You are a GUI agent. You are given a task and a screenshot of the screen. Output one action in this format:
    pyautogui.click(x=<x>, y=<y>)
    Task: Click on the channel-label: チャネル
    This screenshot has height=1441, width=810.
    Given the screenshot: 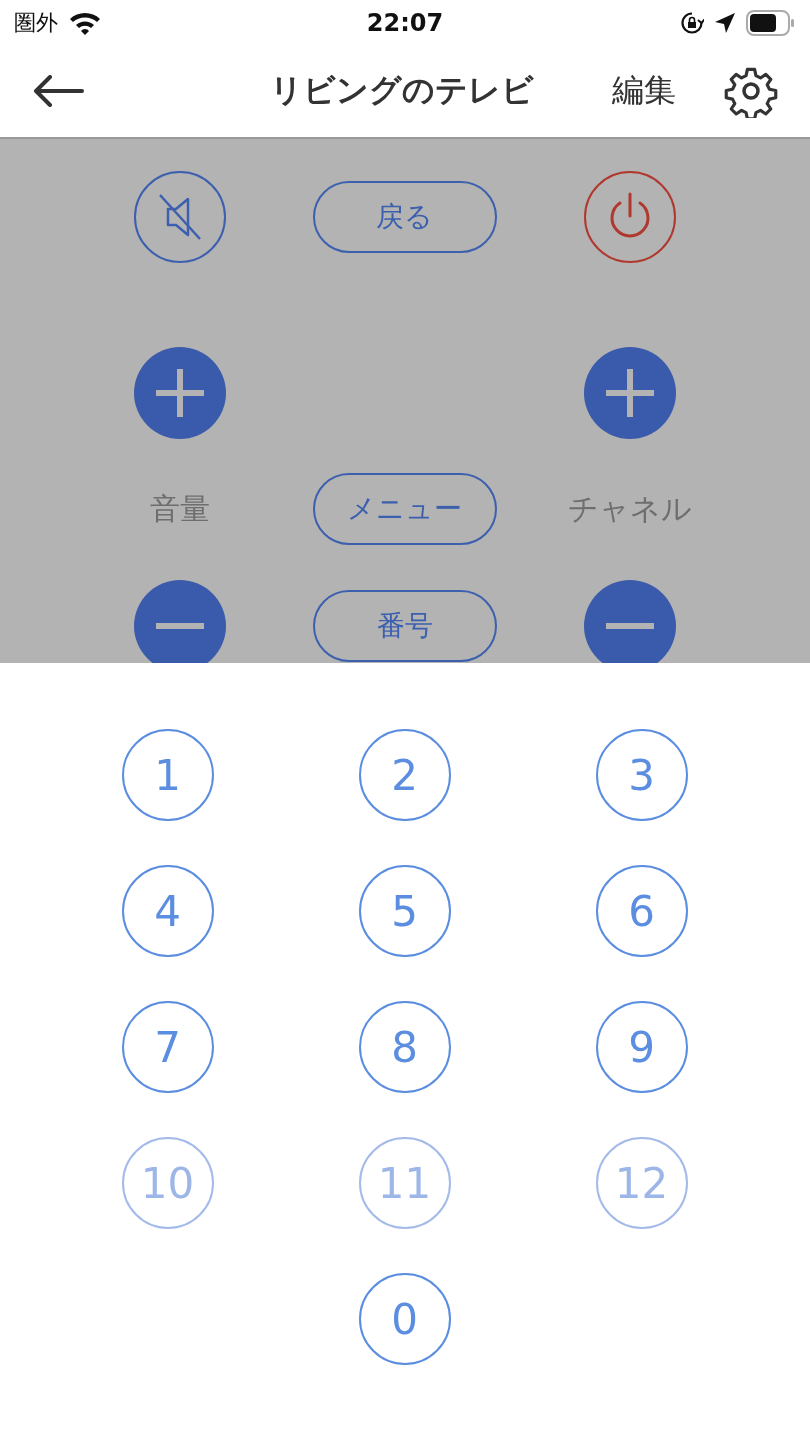 What is the action you would take?
    pyautogui.click(x=629, y=508)
    